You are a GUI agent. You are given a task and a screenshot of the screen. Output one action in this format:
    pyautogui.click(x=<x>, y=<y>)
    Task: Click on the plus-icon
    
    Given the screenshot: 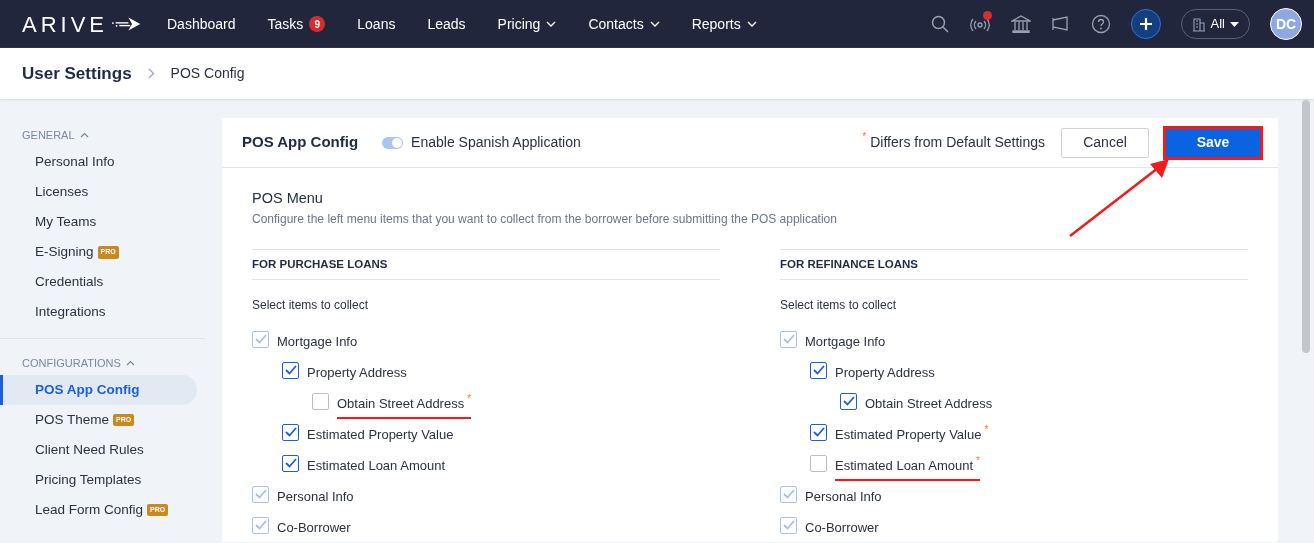 What is the action you would take?
    pyautogui.click(x=1145, y=24)
    